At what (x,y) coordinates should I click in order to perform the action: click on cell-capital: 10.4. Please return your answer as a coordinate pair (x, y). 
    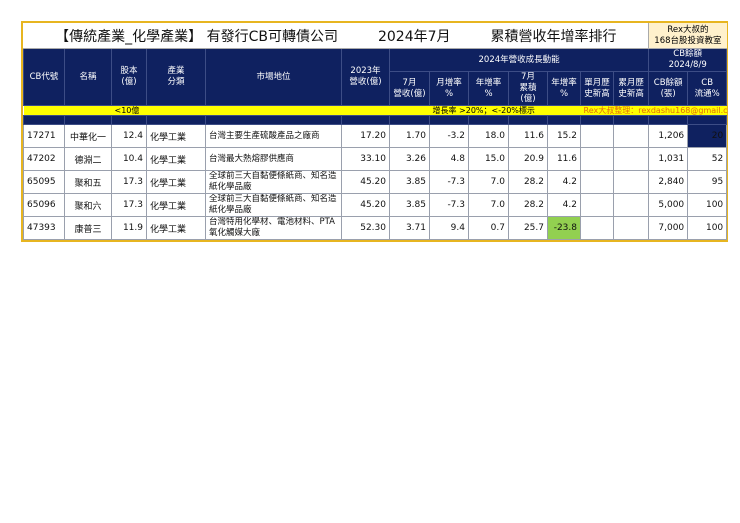
    Looking at the image, I should click on (129, 159).